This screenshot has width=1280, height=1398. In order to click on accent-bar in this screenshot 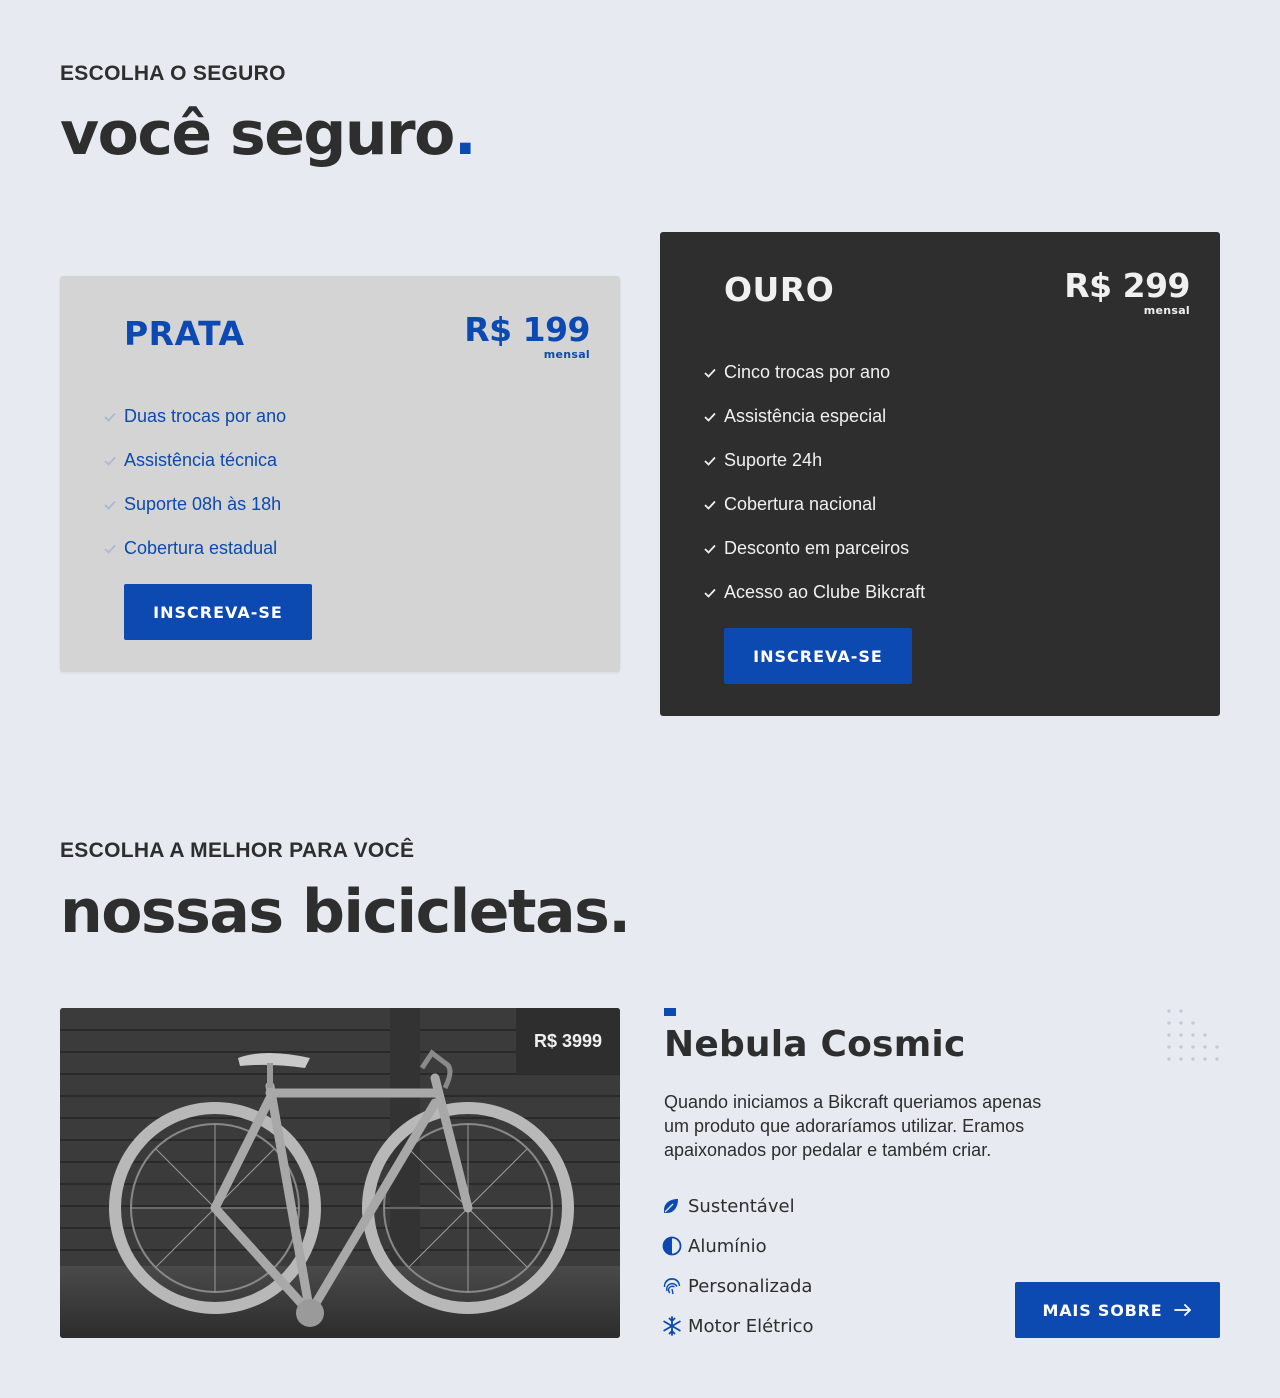, I will do `click(670, 1012)`.